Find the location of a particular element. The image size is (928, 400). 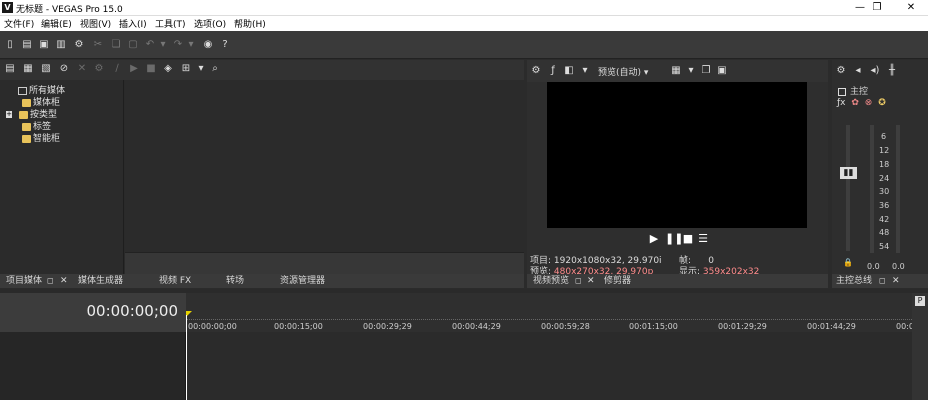

ruler-ticks is located at coordinates (549, 320).